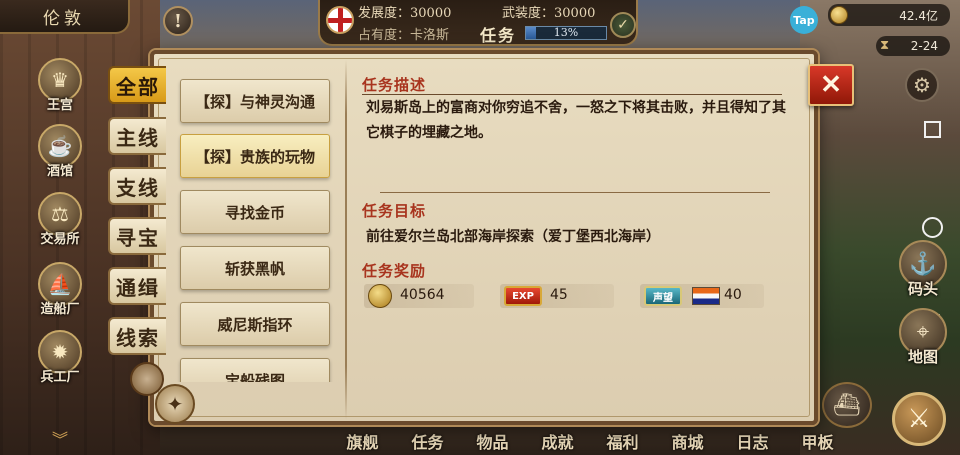 This screenshot has width=960, height=455. I want to click on close-button: ✕, so click(831, 85).